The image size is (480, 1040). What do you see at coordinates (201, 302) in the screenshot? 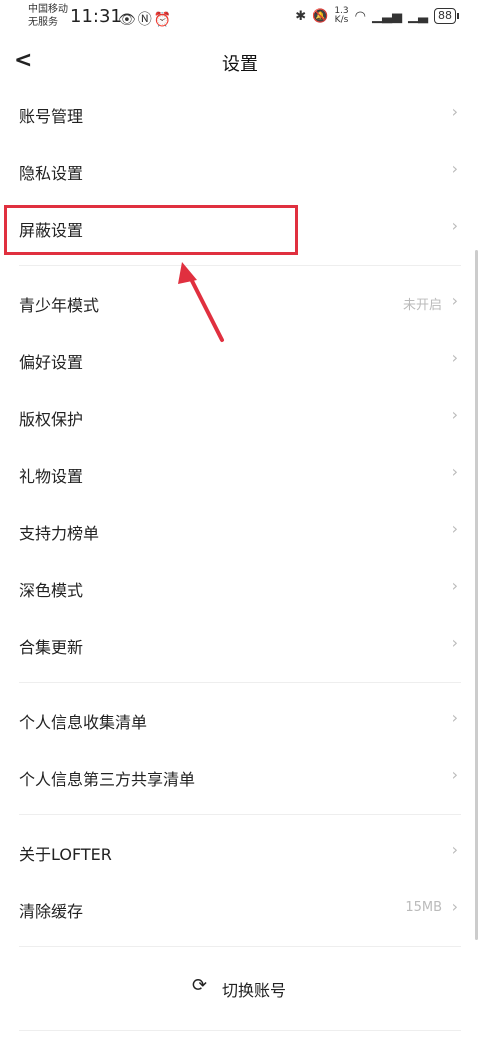
I see `annotation-arrow-icon` at bounding box center [201, 302].